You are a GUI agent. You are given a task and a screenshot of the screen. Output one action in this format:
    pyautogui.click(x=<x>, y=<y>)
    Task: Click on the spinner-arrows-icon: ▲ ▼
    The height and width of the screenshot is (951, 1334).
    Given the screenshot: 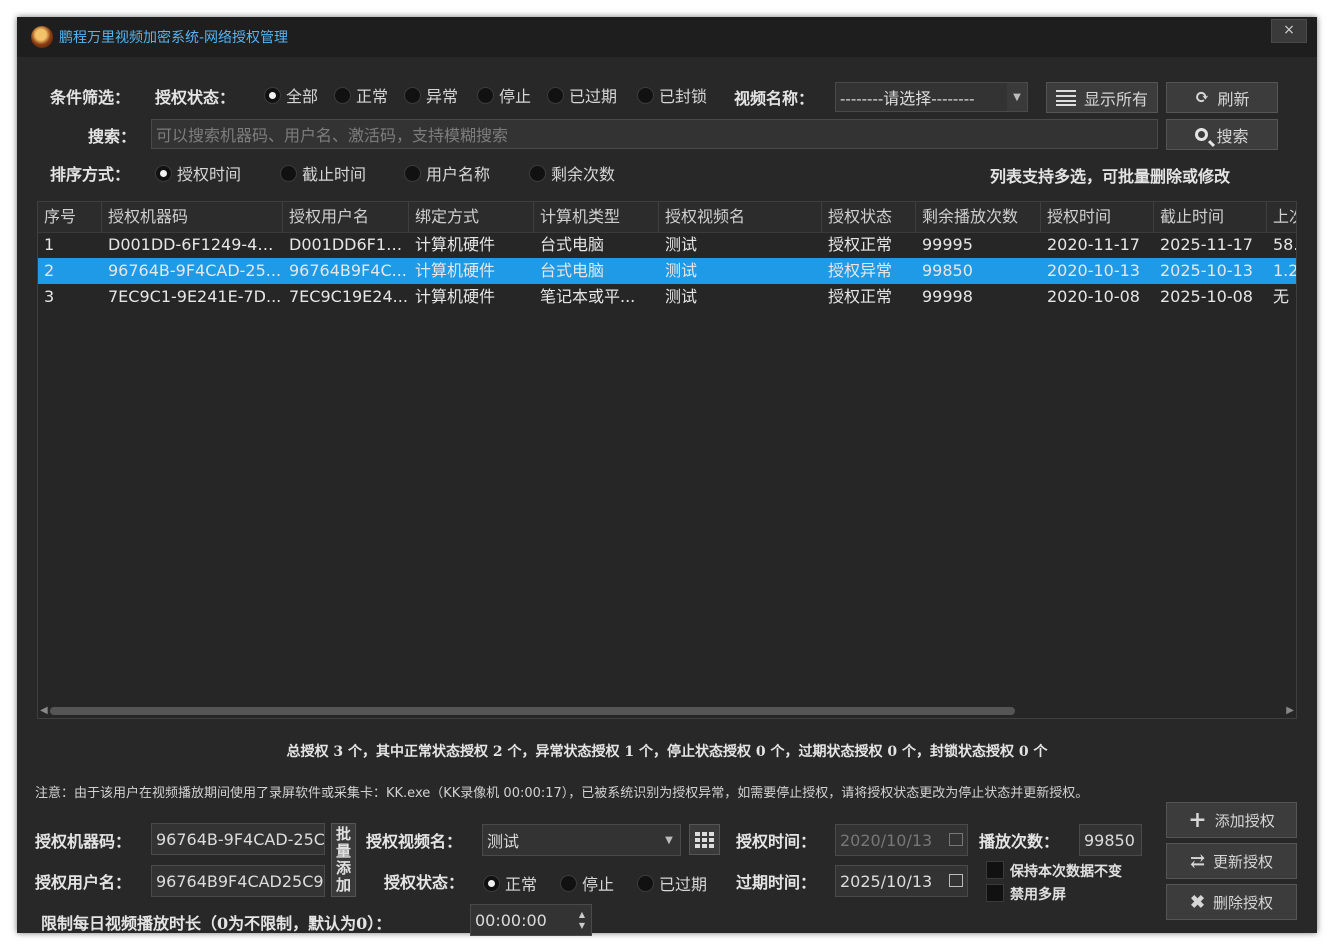 What is the action you would take?
    pyautogui.click(x=582, y=920)
    